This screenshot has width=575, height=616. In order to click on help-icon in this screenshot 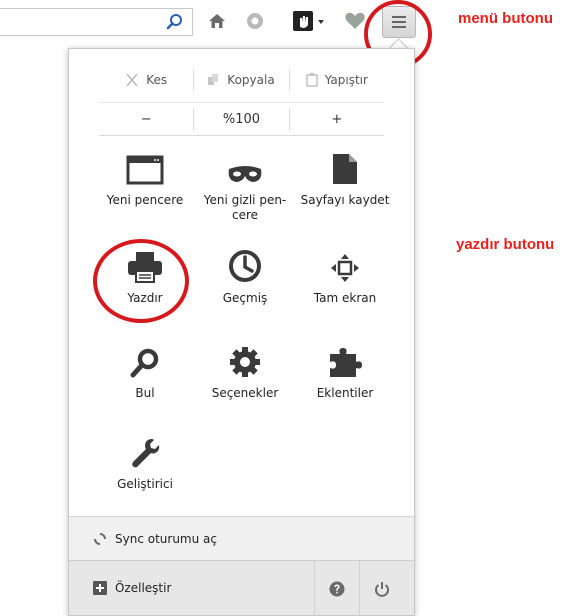, I will do `click(337, 588)`.